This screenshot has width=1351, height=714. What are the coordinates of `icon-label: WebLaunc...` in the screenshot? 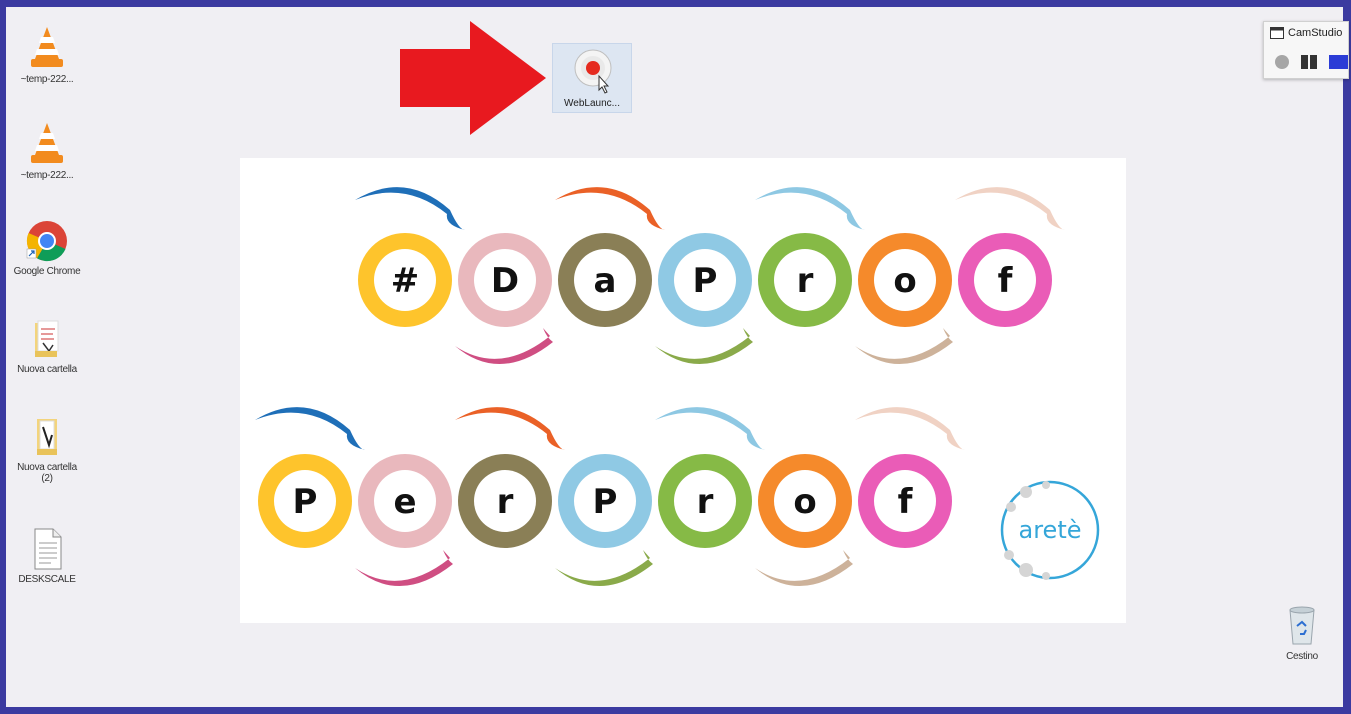 It's located at (592, 103).